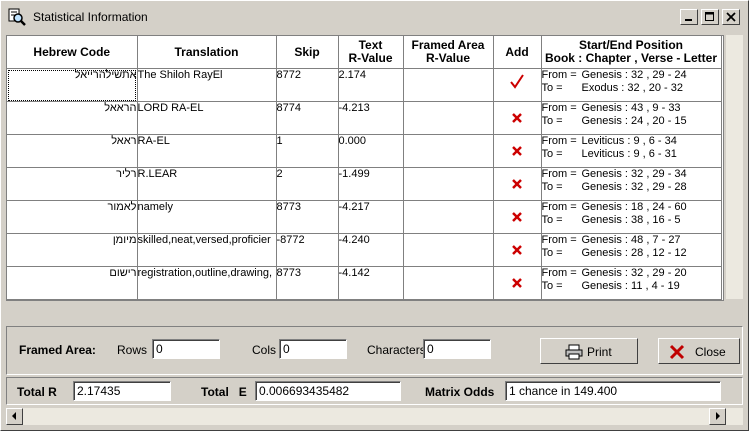 The image size is (749, 431). What do you see at coordinates (717, 416) in the screenshot?
I see `scroll-right-button` at bounding box center [717, 416].